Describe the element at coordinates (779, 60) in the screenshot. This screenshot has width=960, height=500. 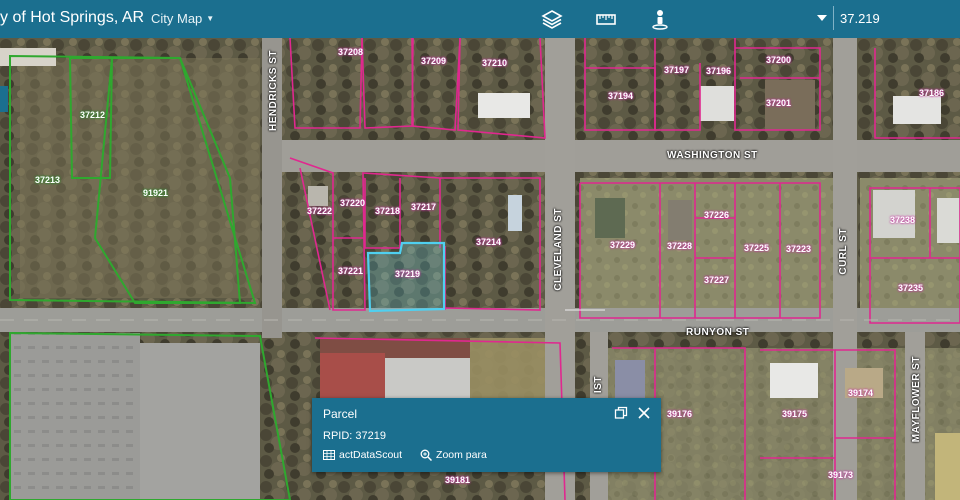
I see `parcel-label: 37200` at that location.